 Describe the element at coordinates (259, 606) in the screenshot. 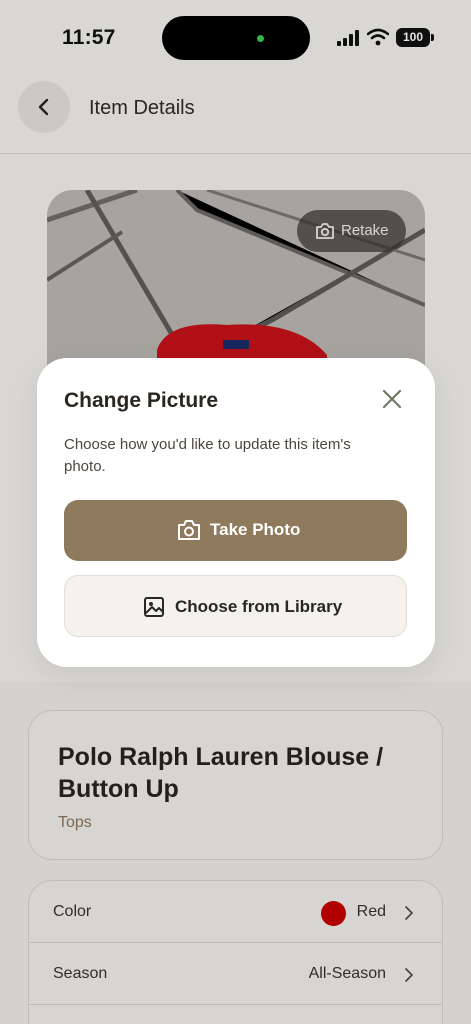

I see `library-label: Choose from Library` at that location.